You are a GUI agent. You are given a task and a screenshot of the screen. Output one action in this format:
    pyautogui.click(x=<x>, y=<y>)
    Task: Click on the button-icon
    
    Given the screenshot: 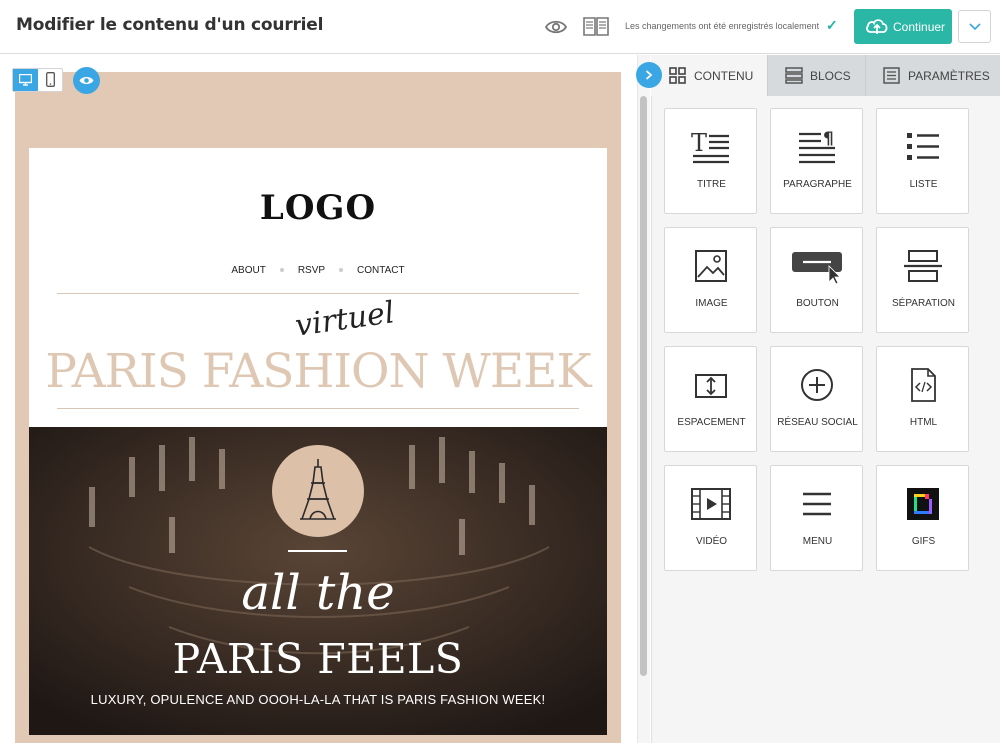 What is the action you would take?
    pyautogui.click(x=817, y=268)
    